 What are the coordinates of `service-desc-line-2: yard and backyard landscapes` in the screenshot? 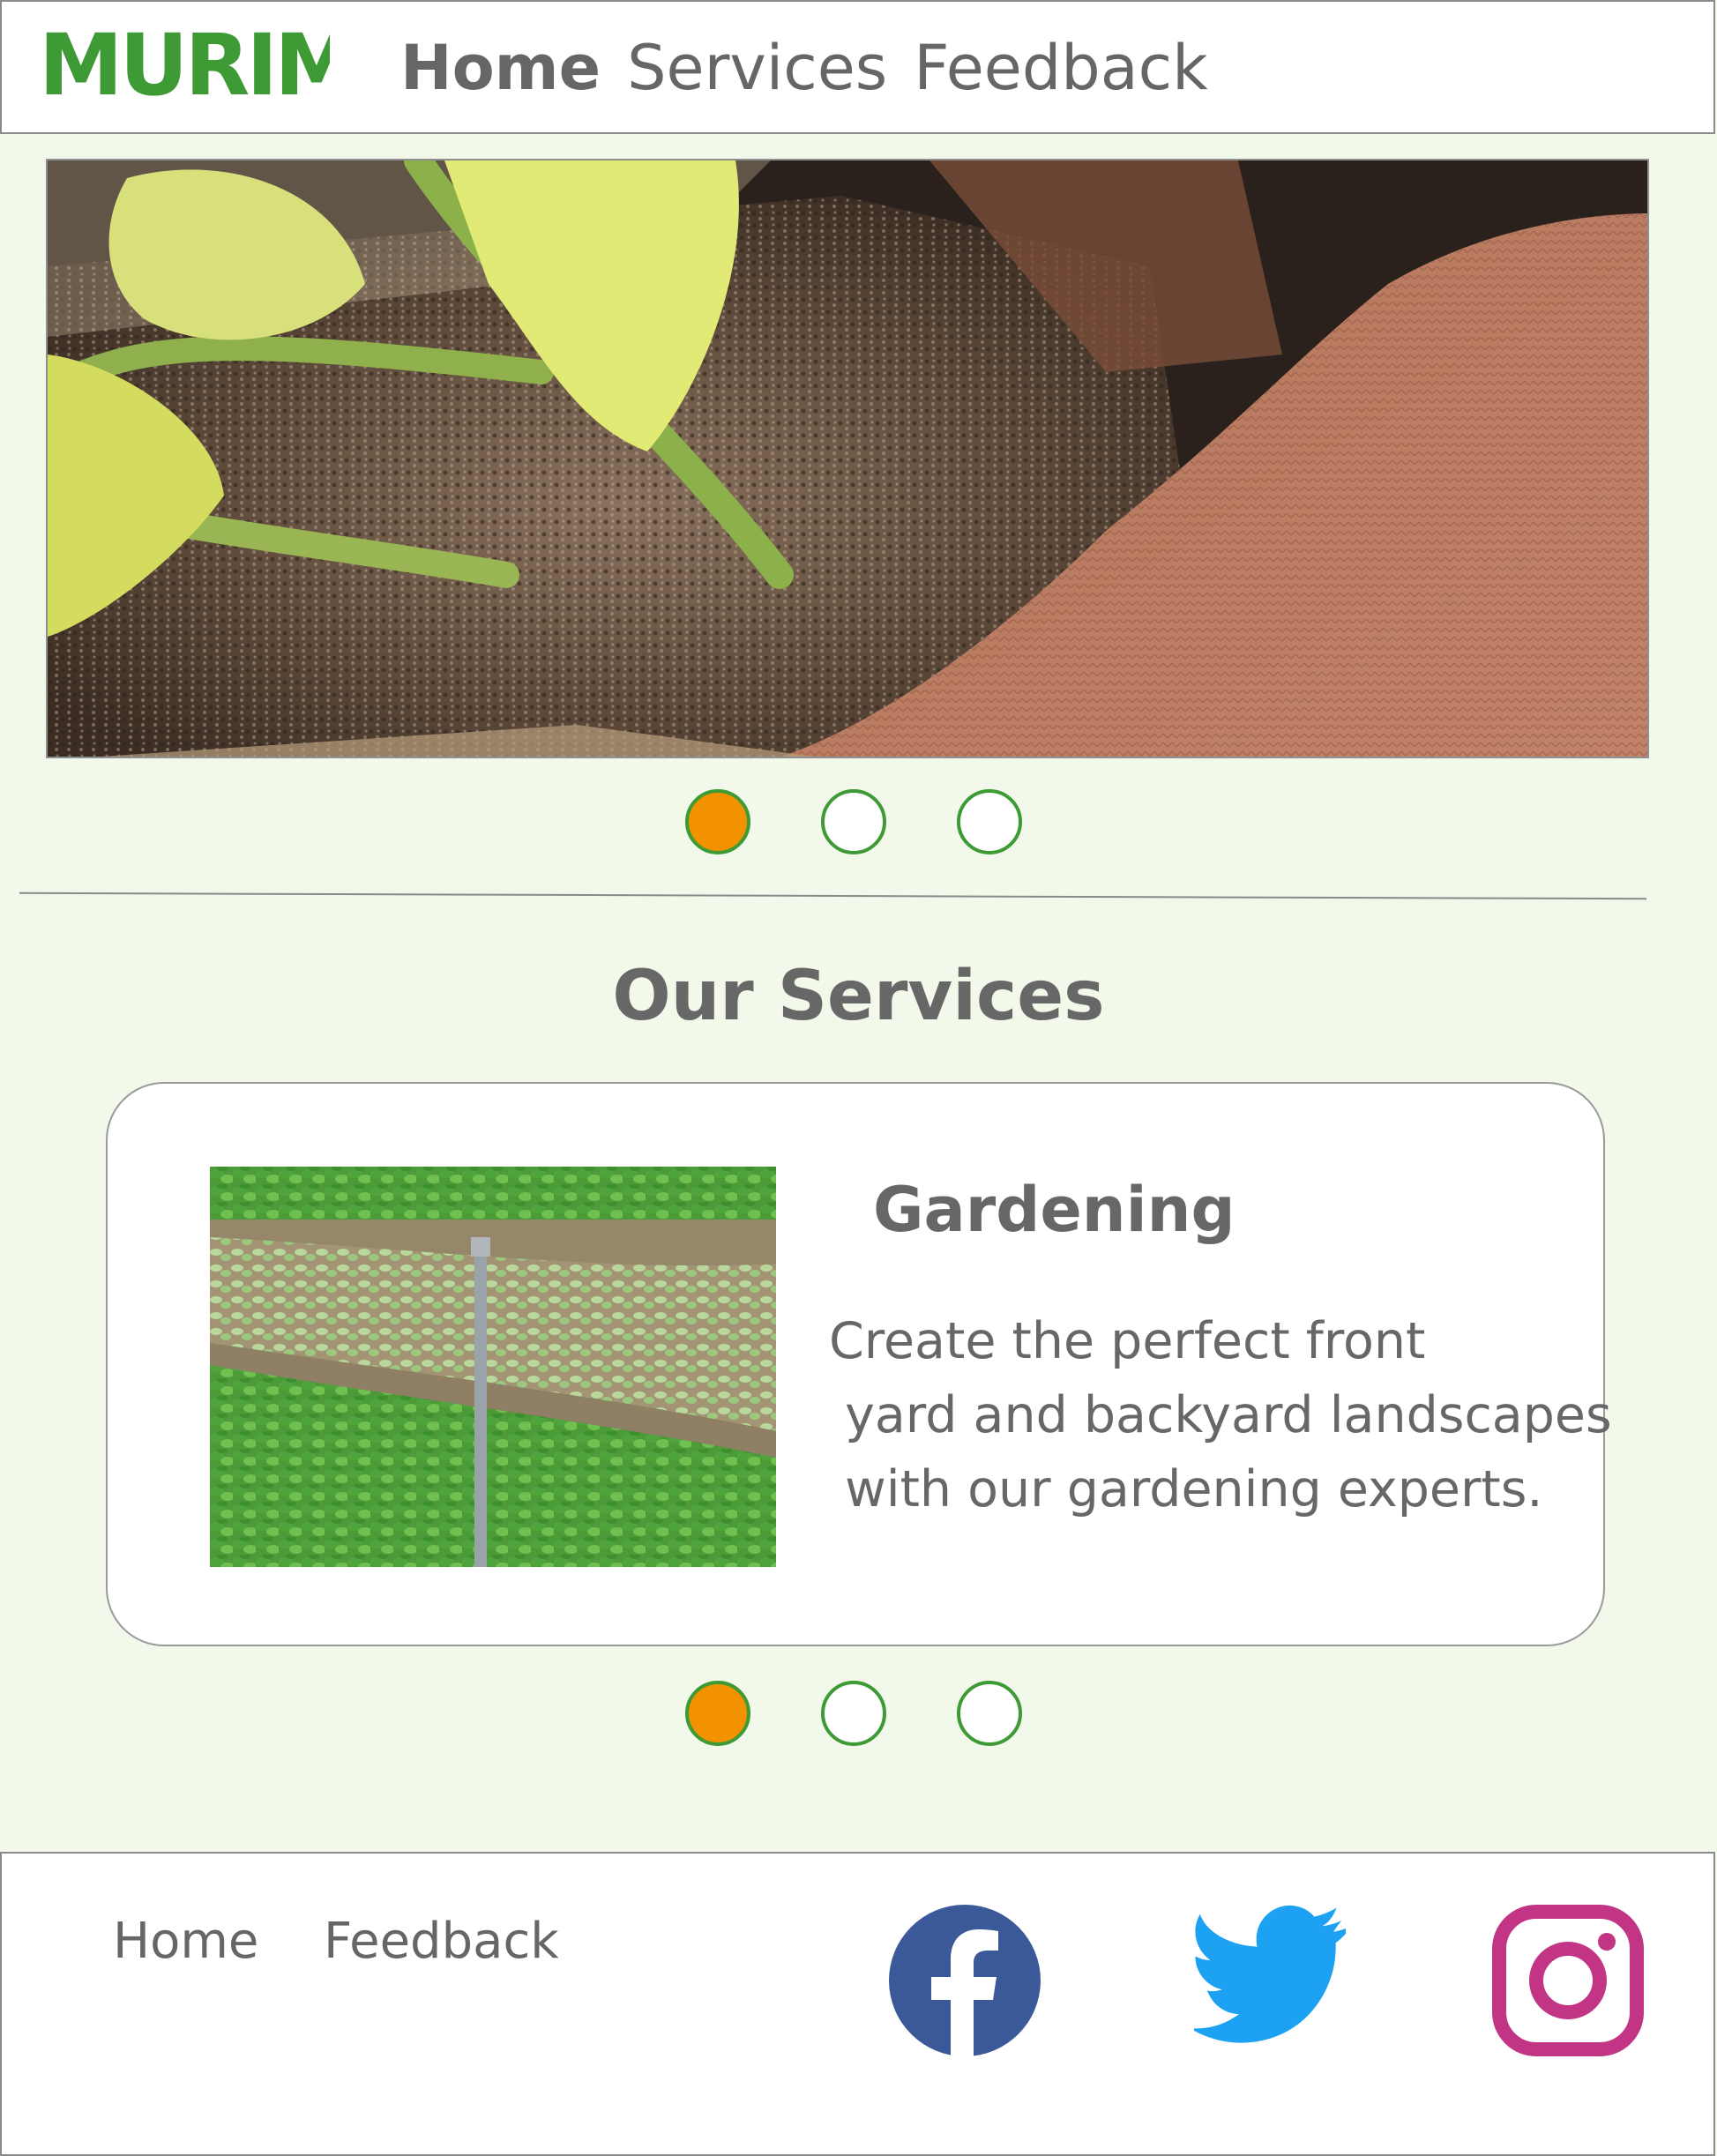 It's located at (1220, 1415).